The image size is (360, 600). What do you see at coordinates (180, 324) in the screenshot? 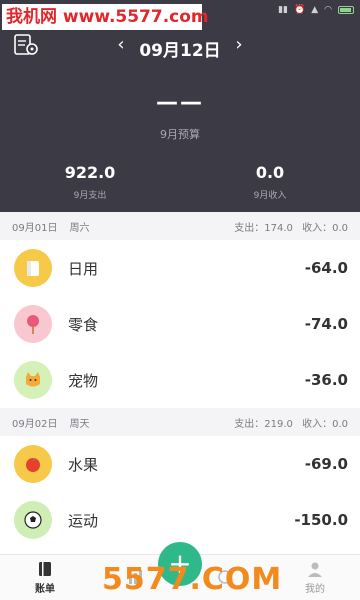
I see `list-item: 零食 -74.0` at bounding box center [180, 324].